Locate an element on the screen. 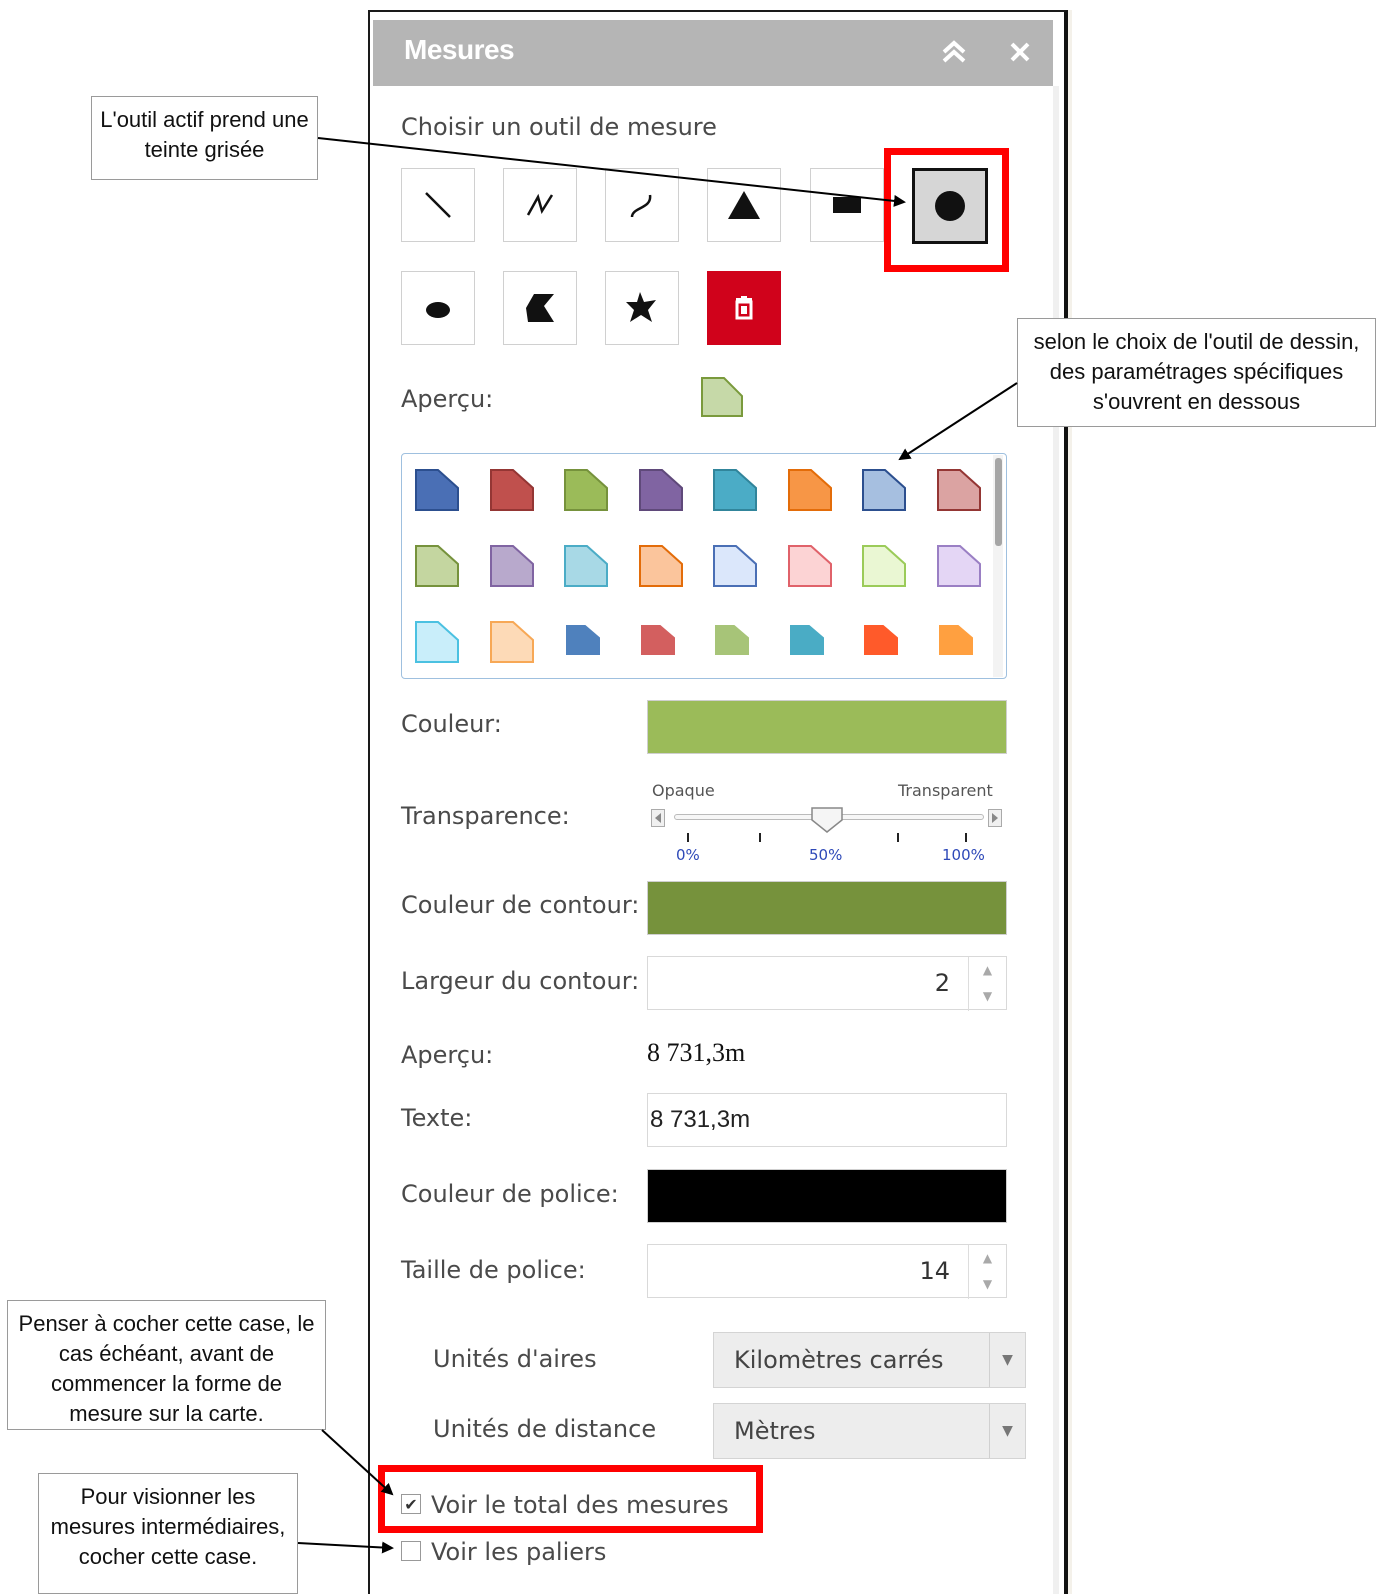  panel-title: Mesures is located at coordinates (459, 49).